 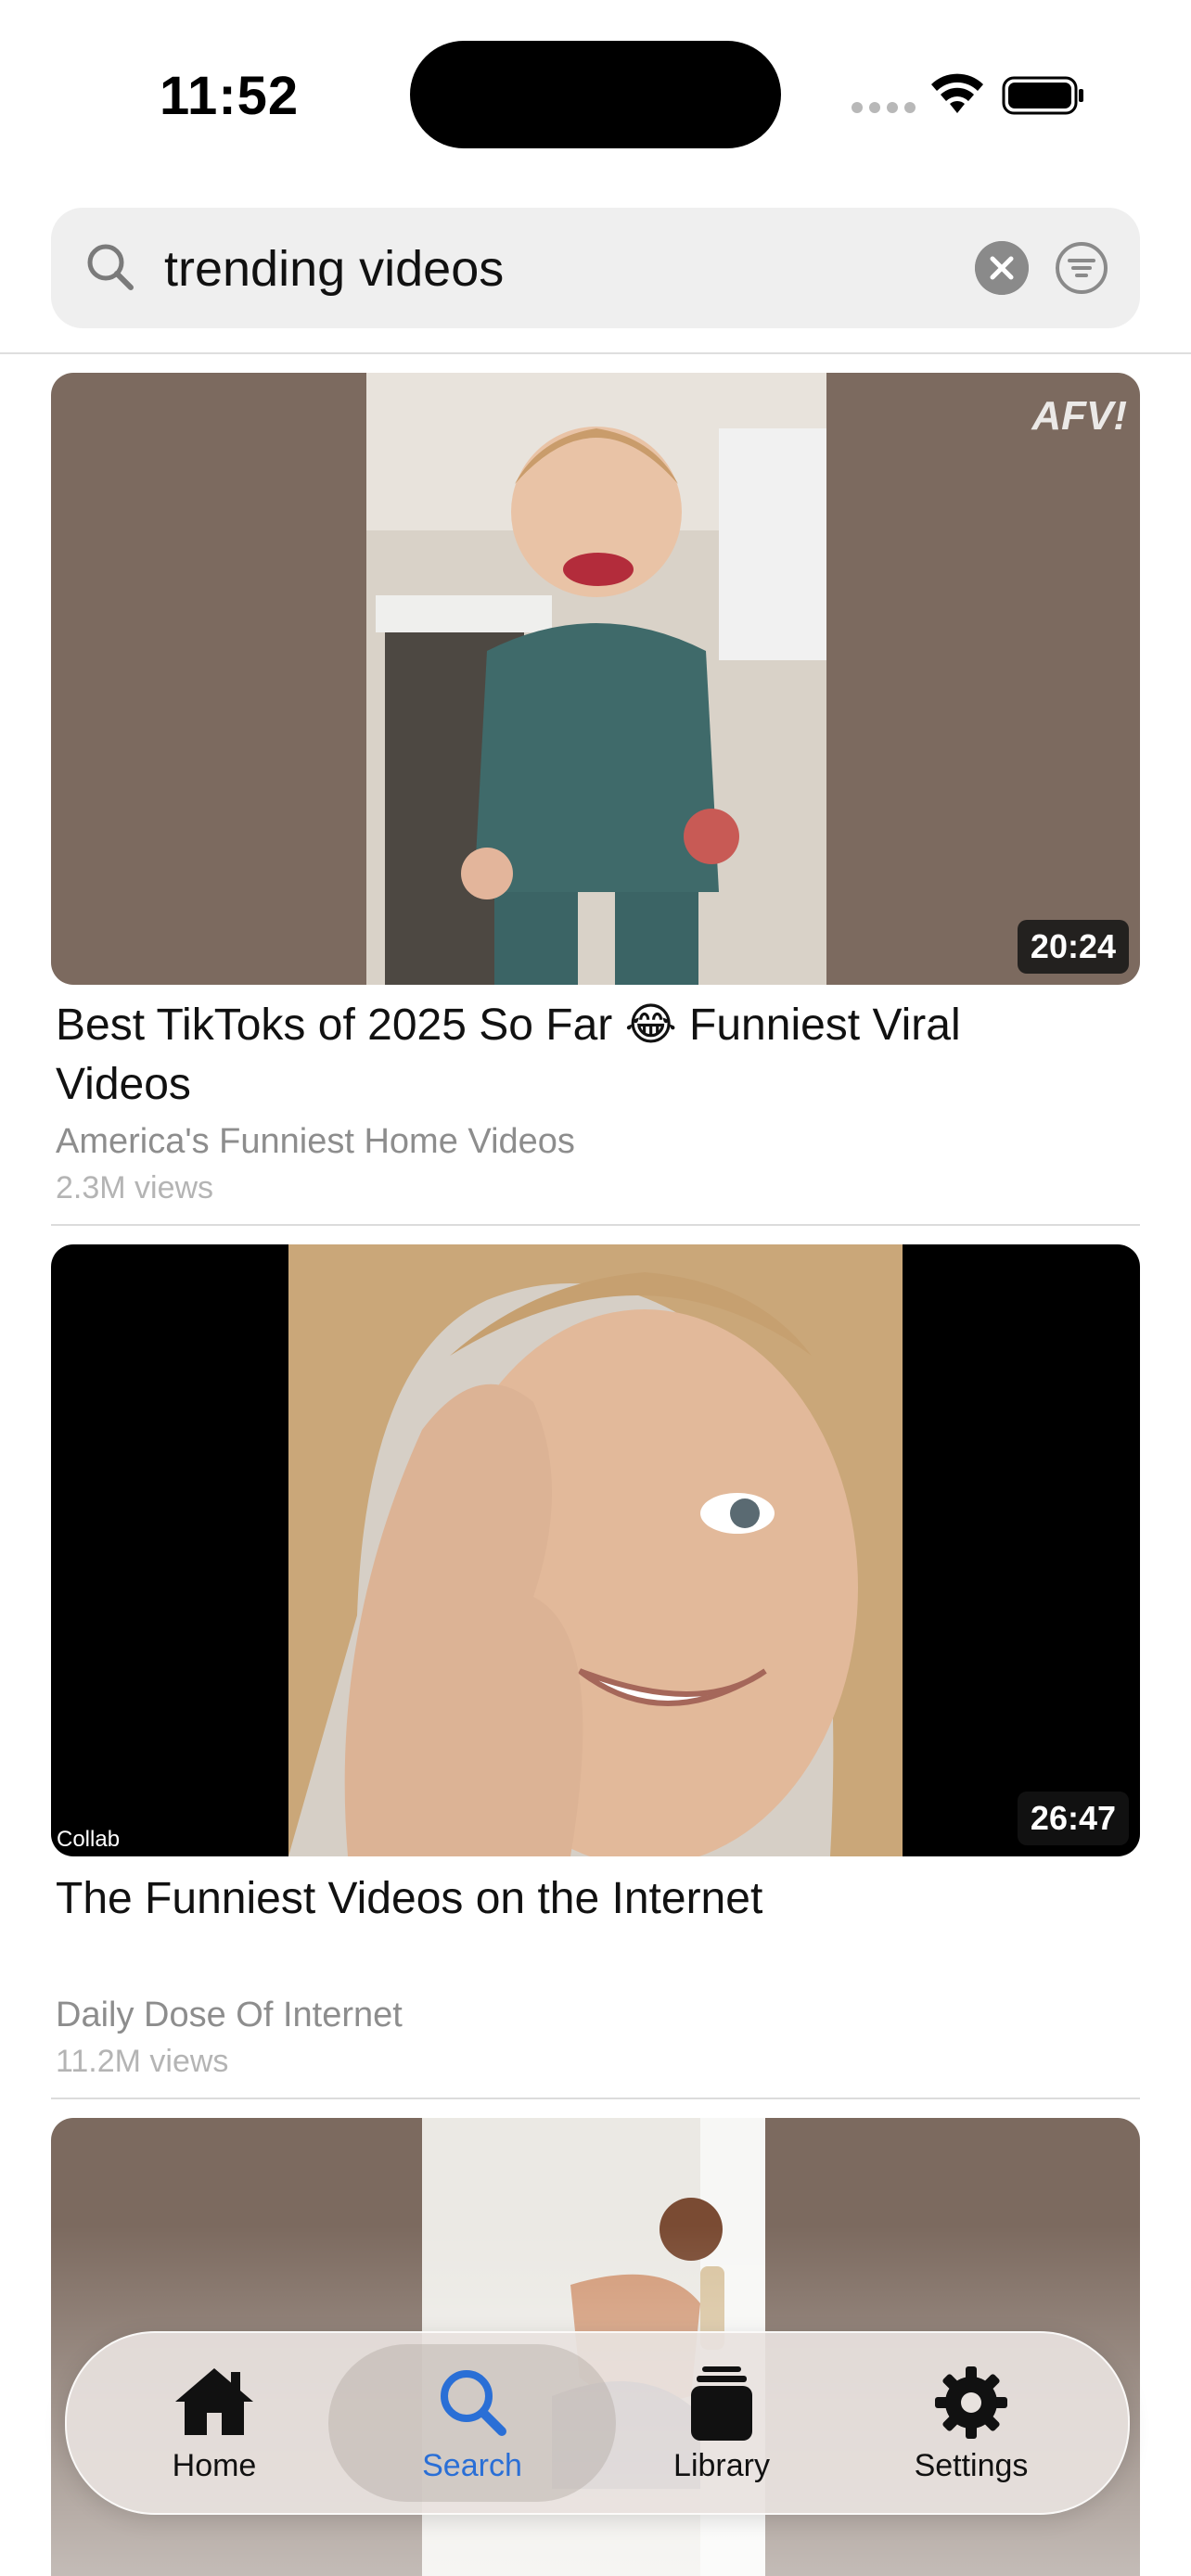 I want to click on dynamic-island, so click(x=595, y=94).